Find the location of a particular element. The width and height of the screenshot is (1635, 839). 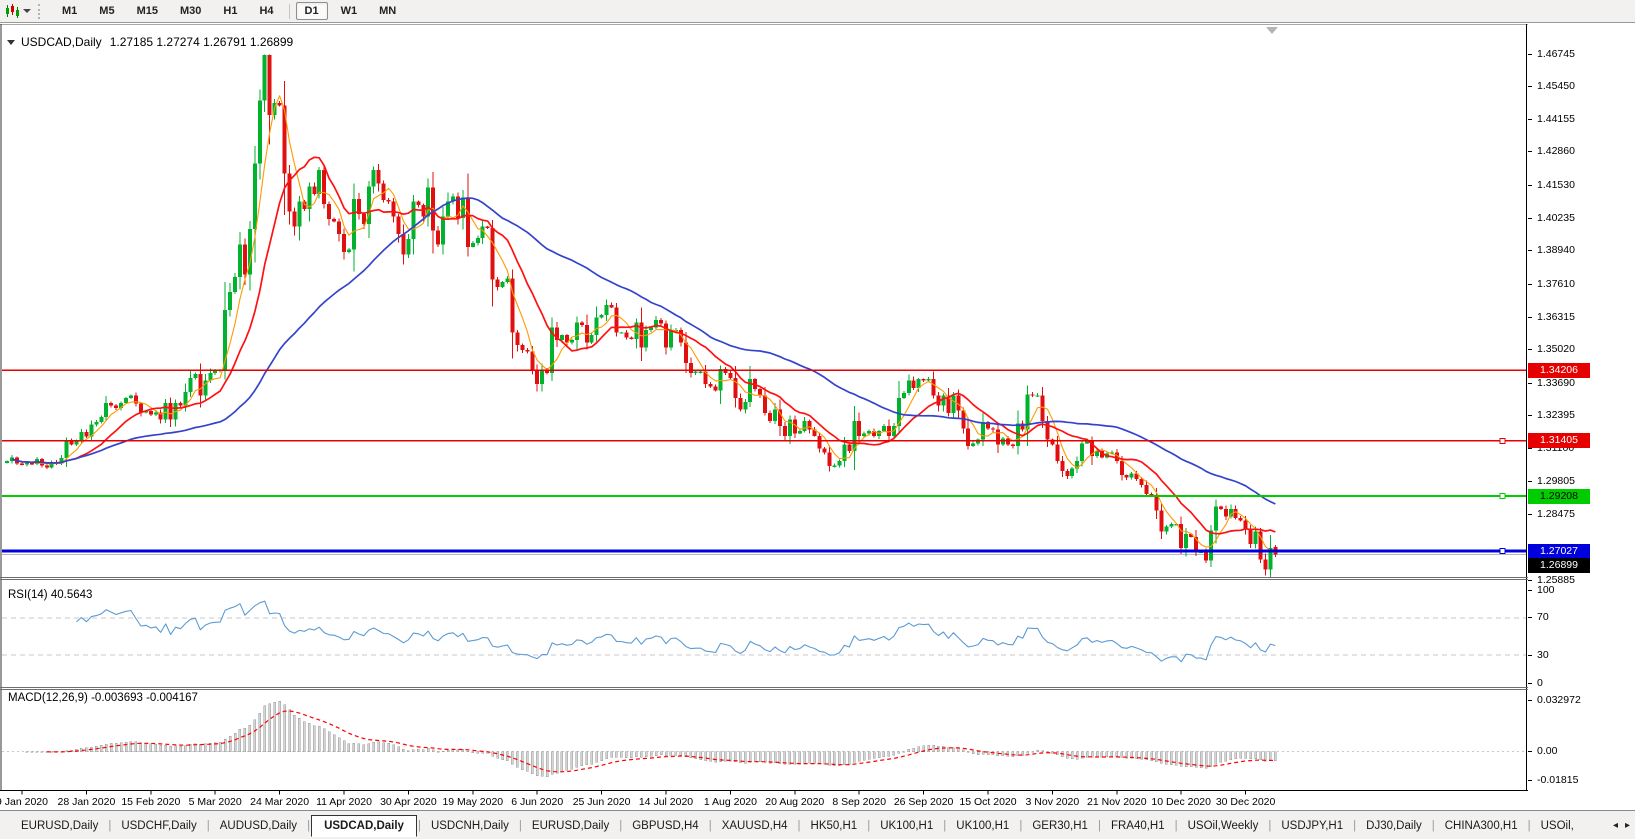

macd-histogram is located at coordinates (651, 739).